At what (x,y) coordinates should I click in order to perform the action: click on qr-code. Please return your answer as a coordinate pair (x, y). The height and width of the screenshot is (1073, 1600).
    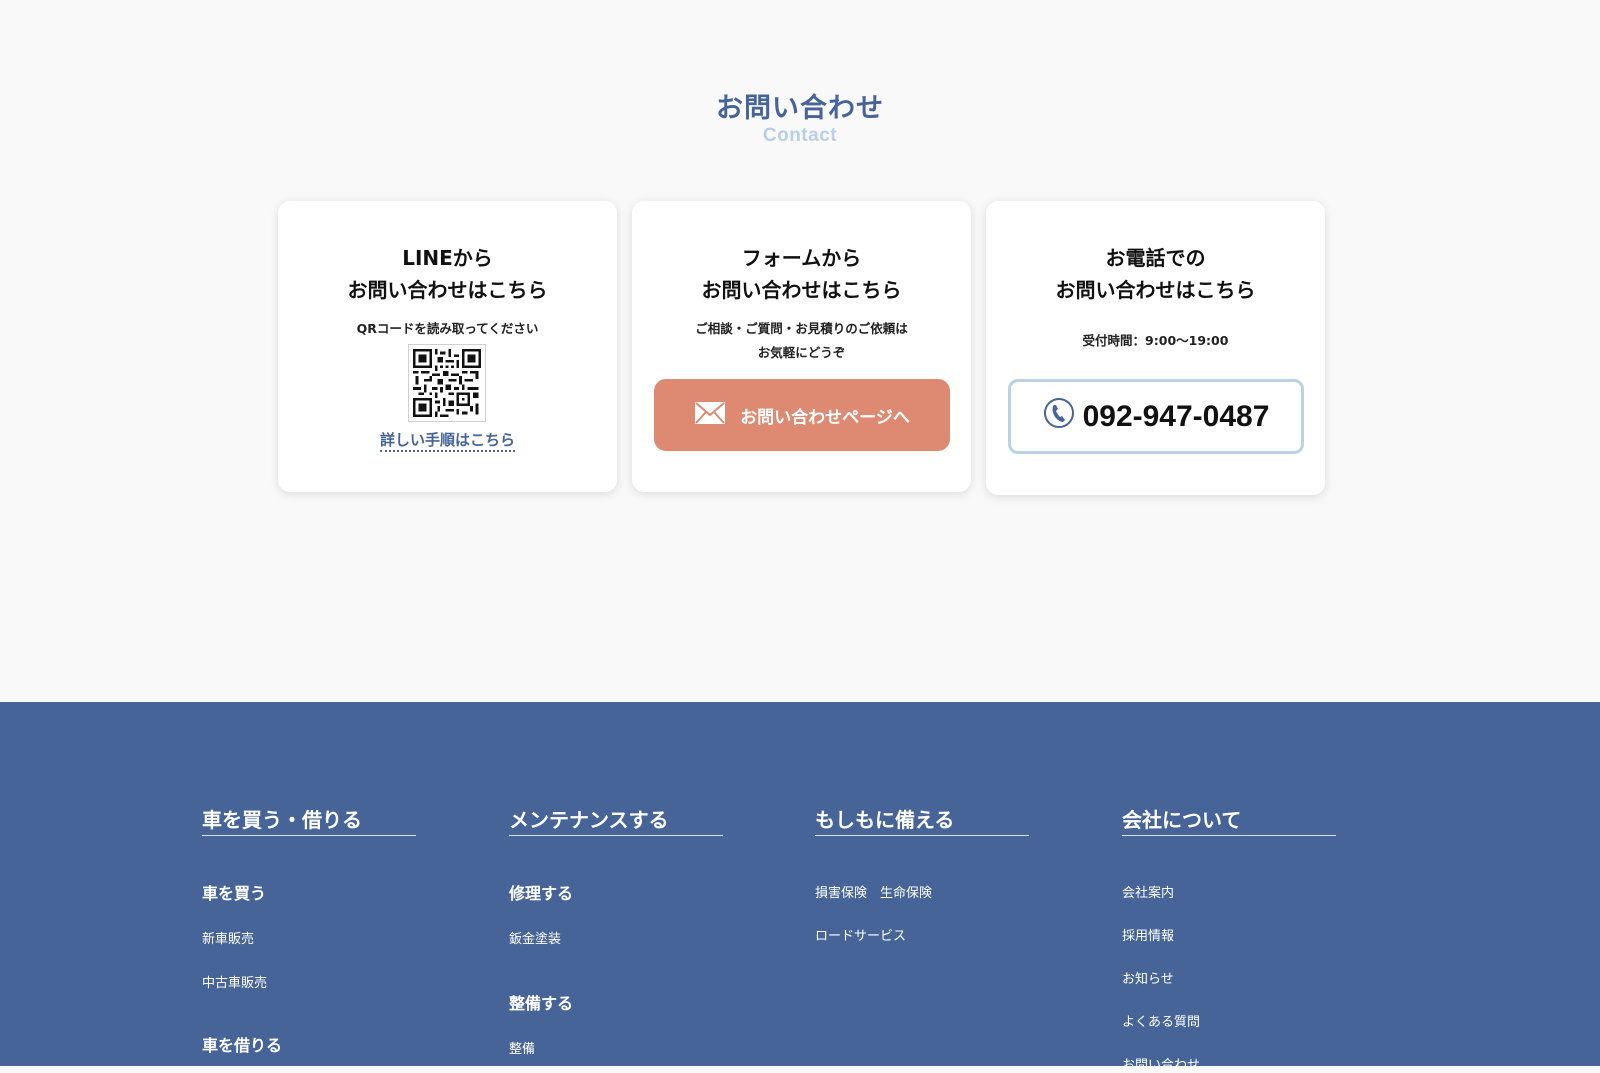
    Looking at the image, I should click on (447, 383).